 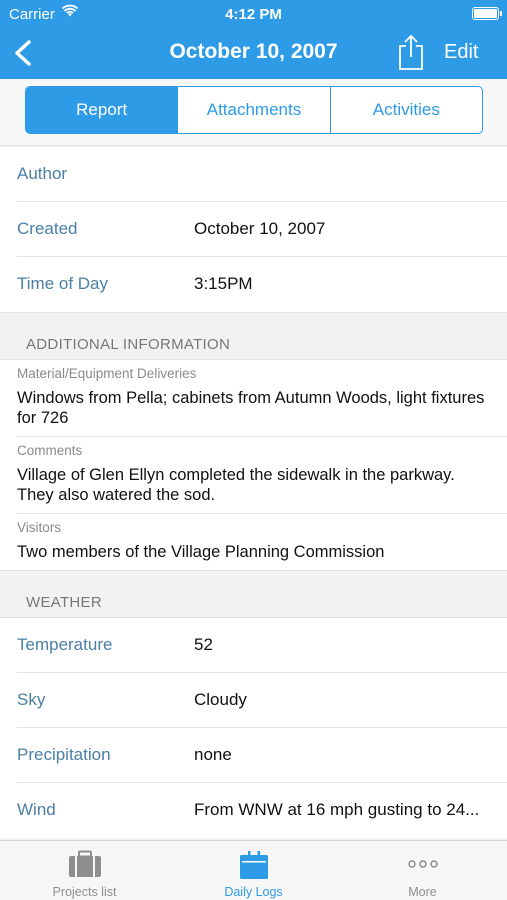 I want to click on created-row: Created October 10, 2007, so click(x=262, y=229).